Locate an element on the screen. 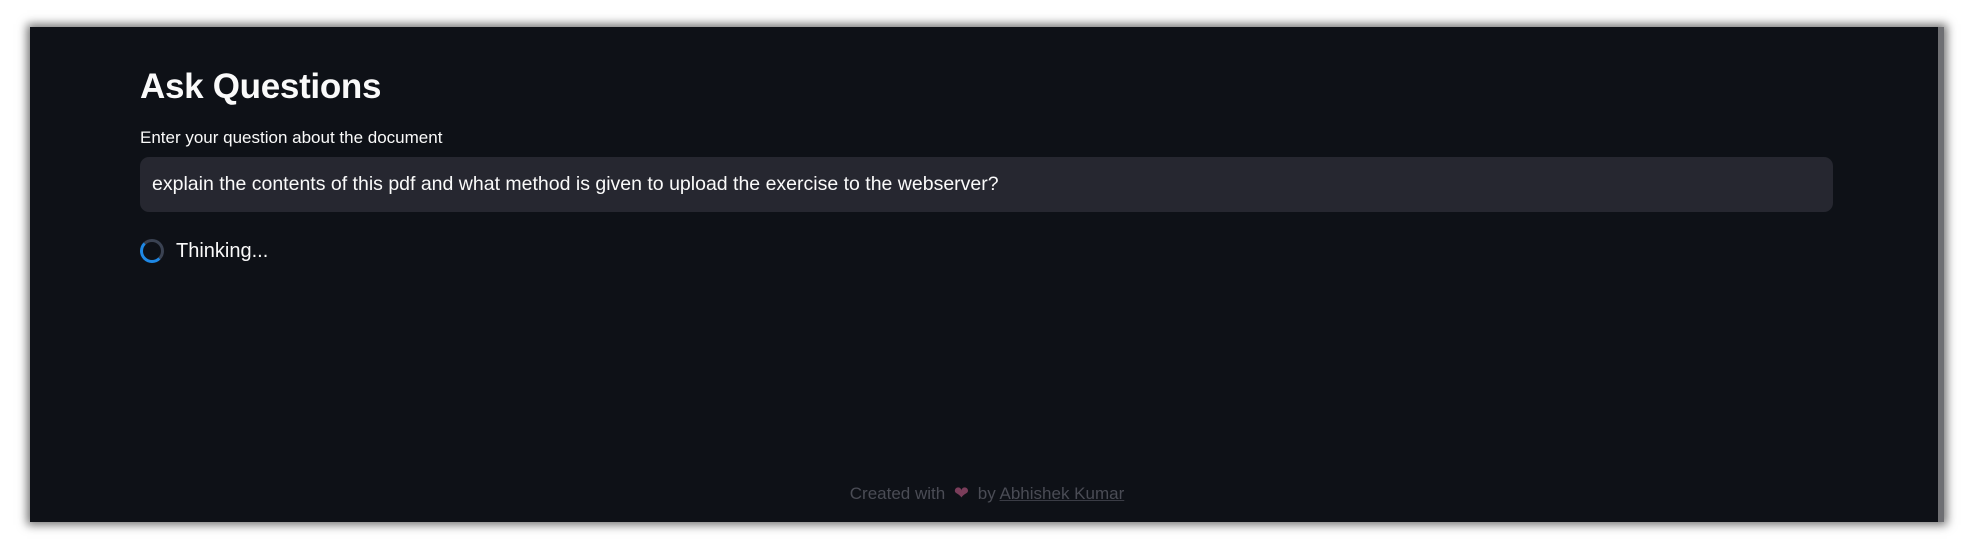 The width and height of the screenshot is (1979, 555). heart-icon: ❤ is located at coordinates (961, 493).